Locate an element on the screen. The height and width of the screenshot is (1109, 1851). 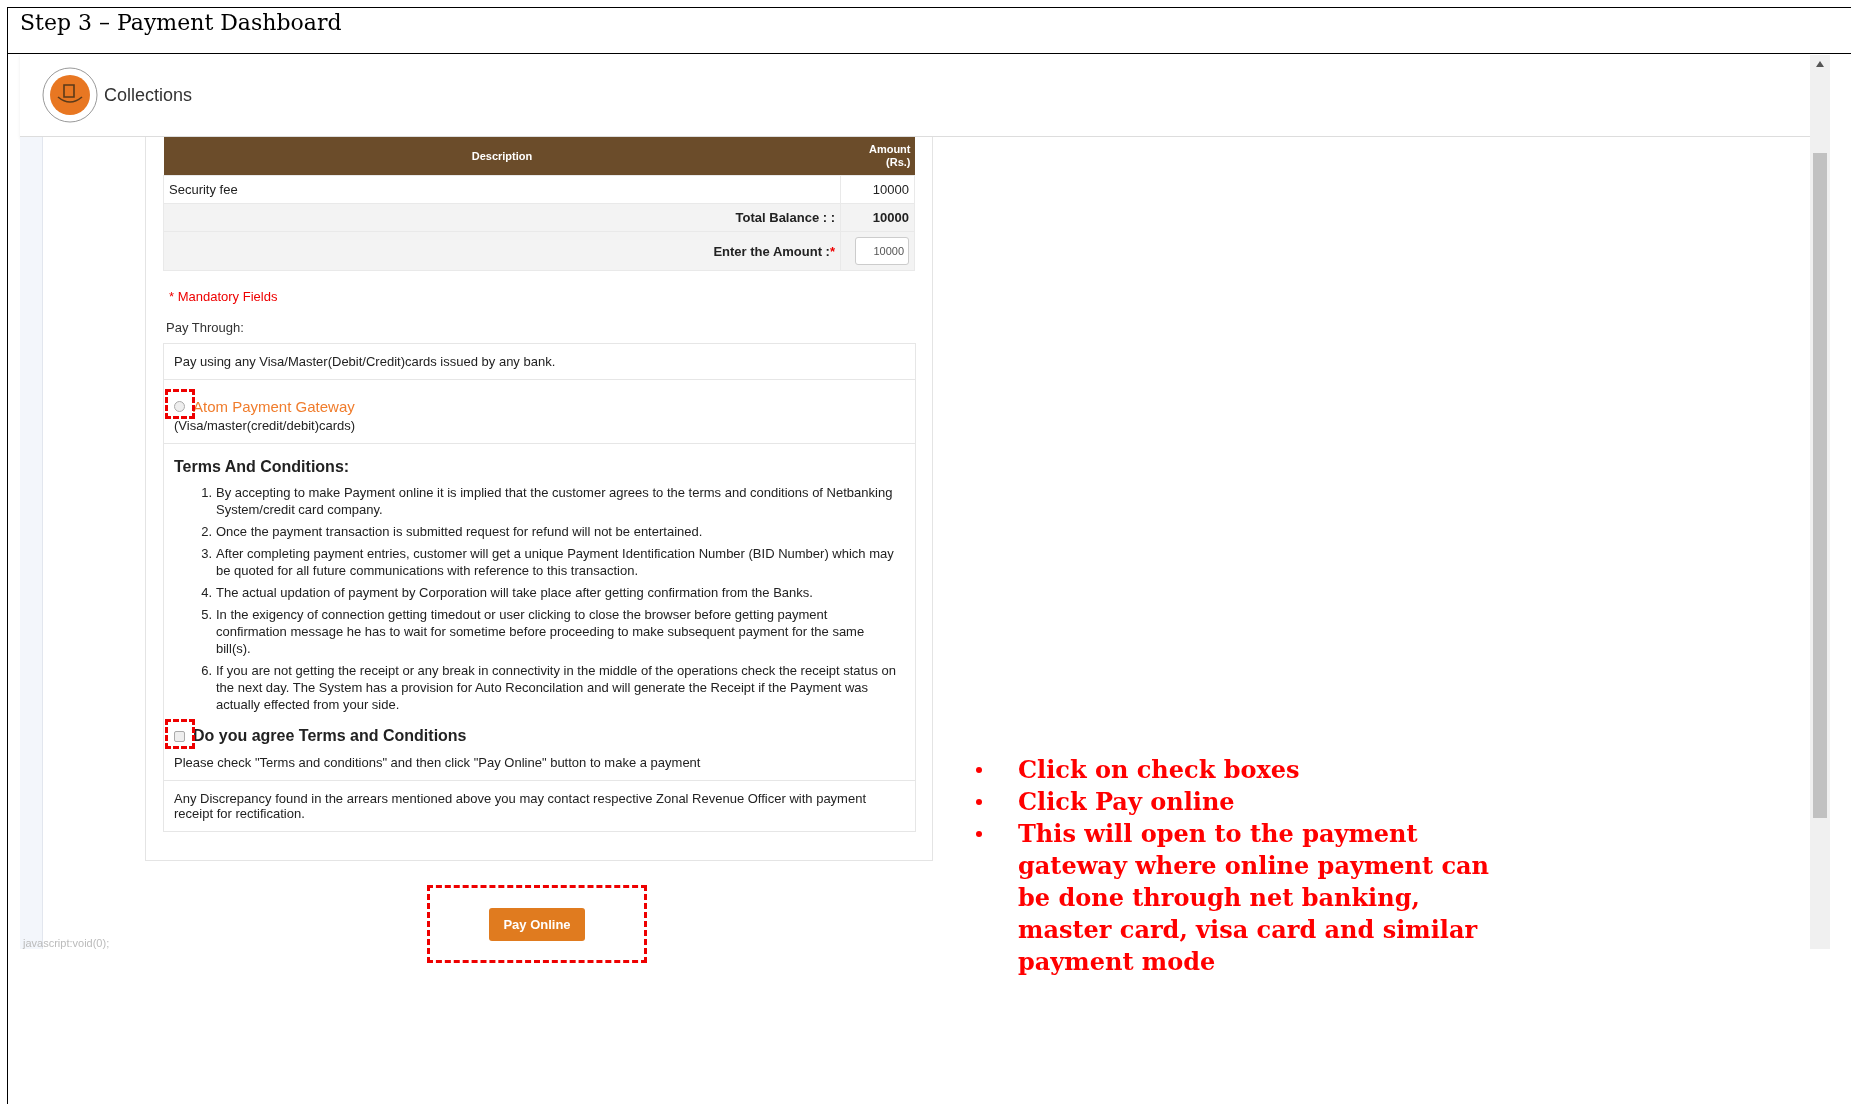
terms-item: The actual updation of payment by Corporation will take place after getting confirmation from the Banks. is located at coordinates (515, 592).